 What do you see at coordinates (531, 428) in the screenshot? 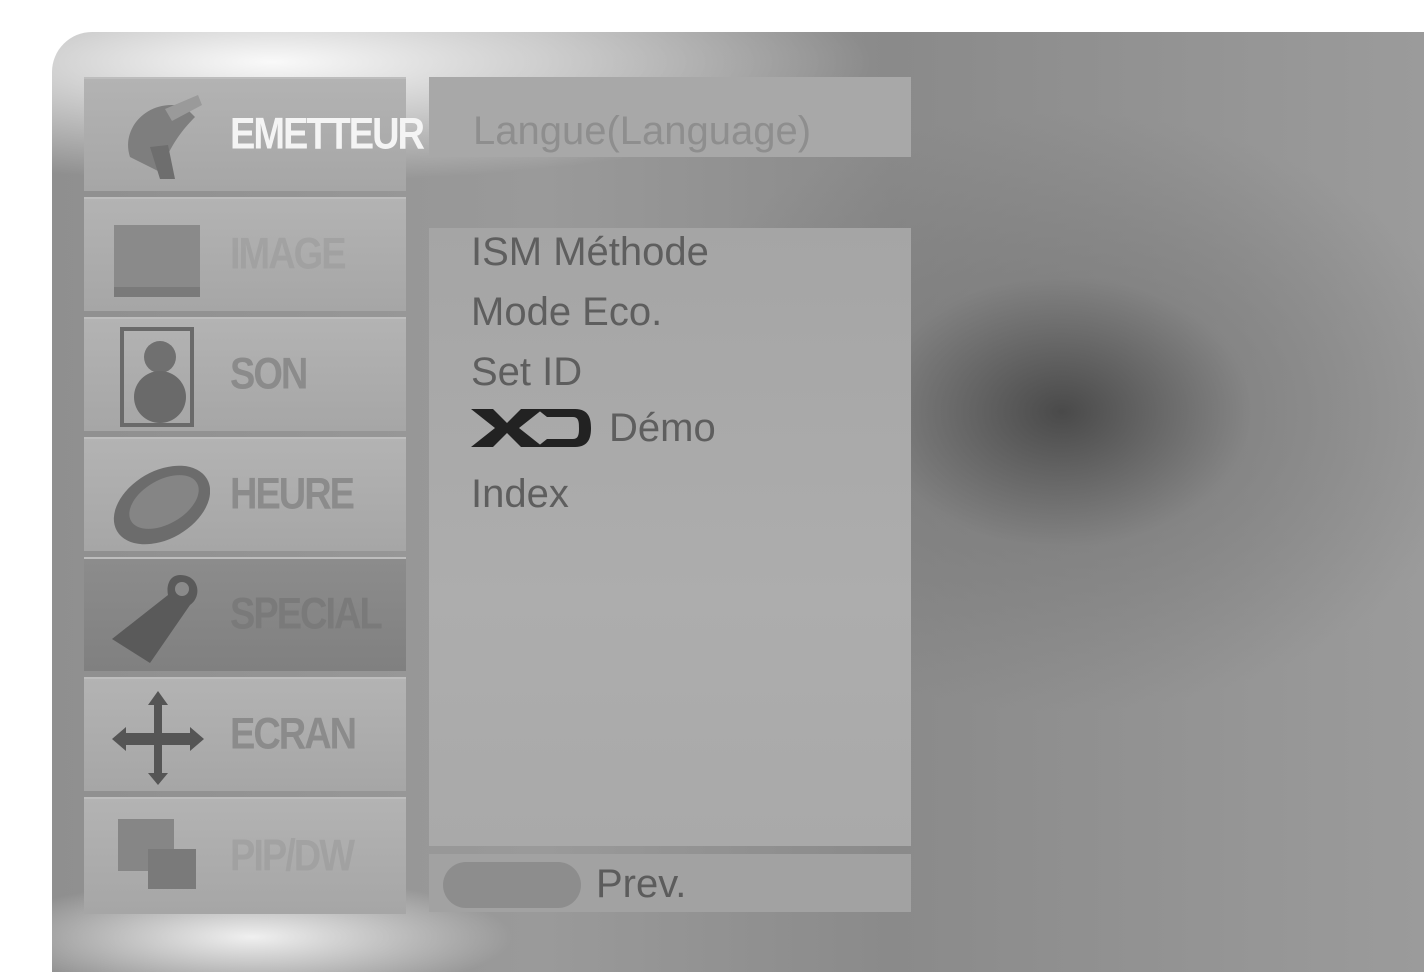
I see `xd-logo-icon` at bounding box center [531, 428].